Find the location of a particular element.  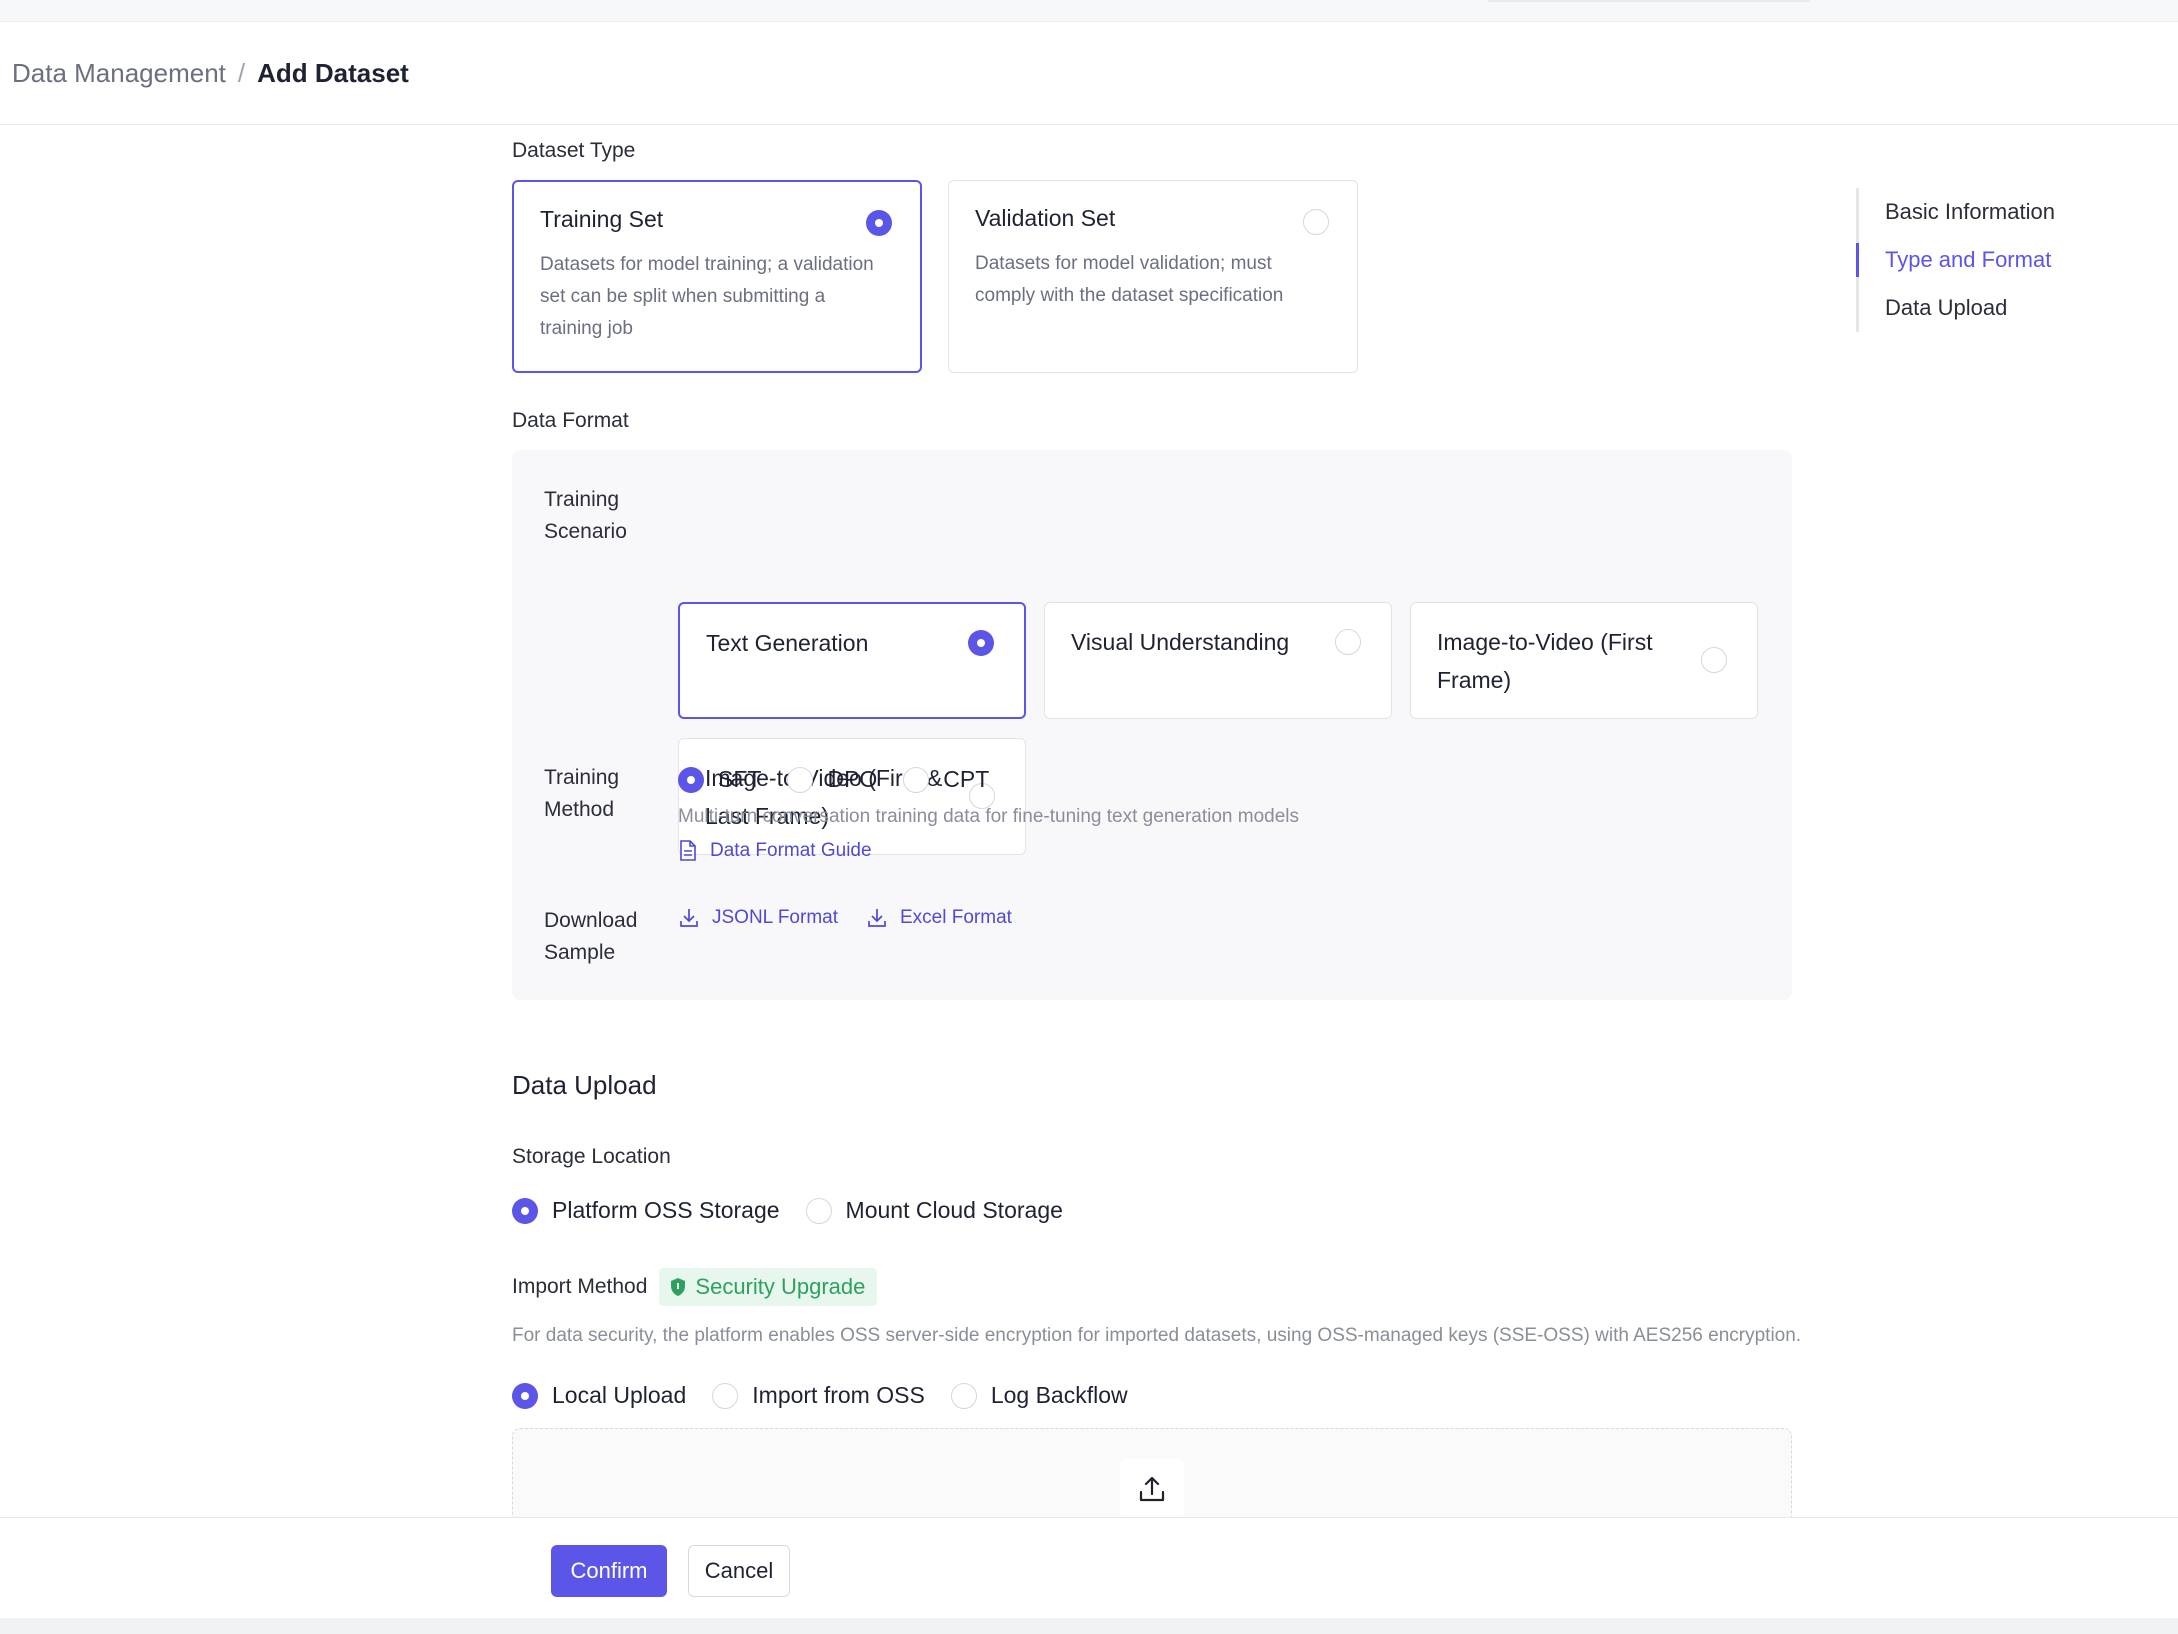

import-option-label: Local Upload is located at coordinates (619, 1395).